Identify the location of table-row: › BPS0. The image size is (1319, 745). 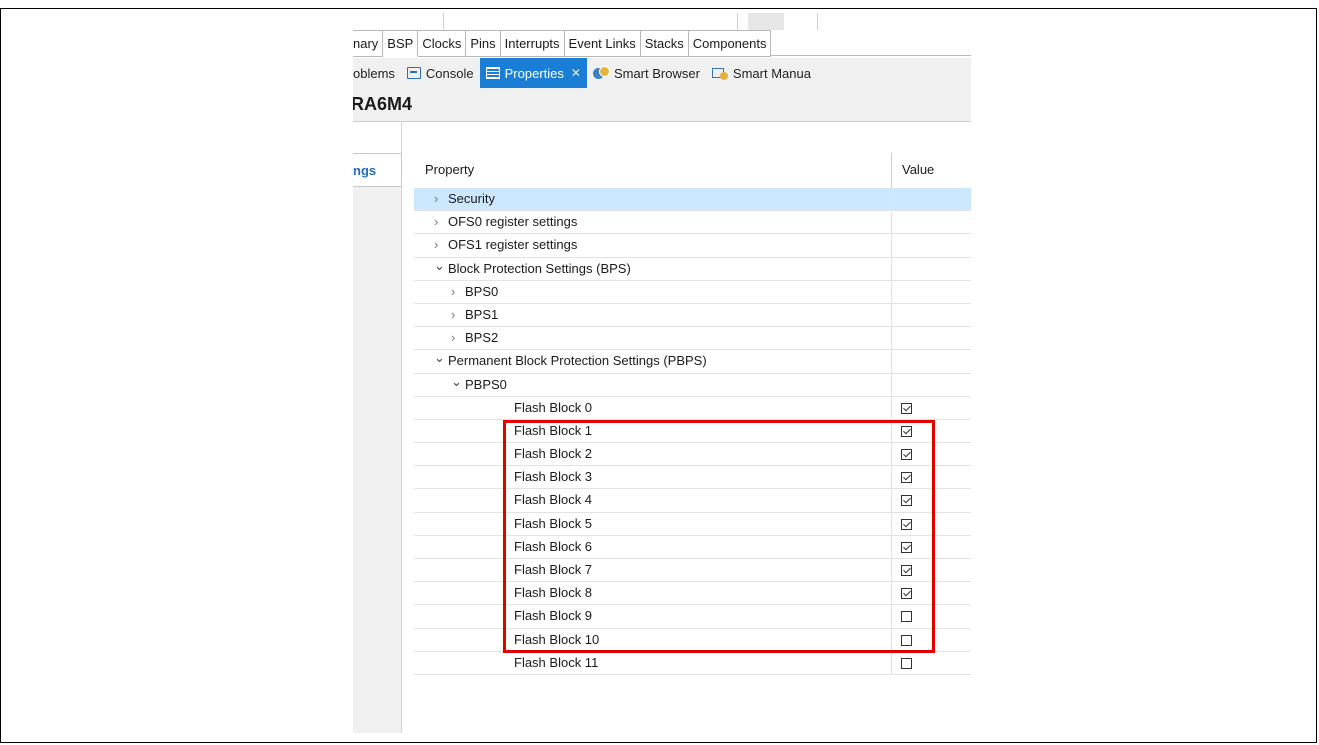
(692, 292).